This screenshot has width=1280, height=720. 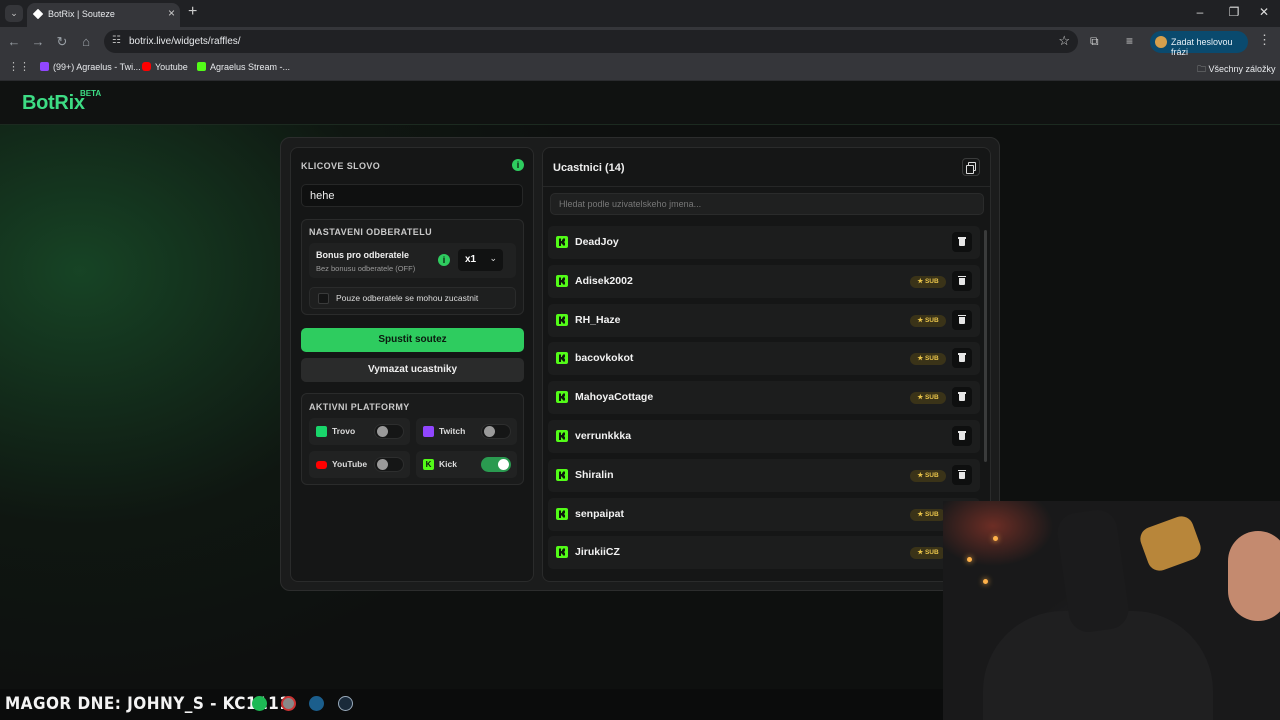 I want to click on reload-icon: ↻, so click(x=62, y=42).